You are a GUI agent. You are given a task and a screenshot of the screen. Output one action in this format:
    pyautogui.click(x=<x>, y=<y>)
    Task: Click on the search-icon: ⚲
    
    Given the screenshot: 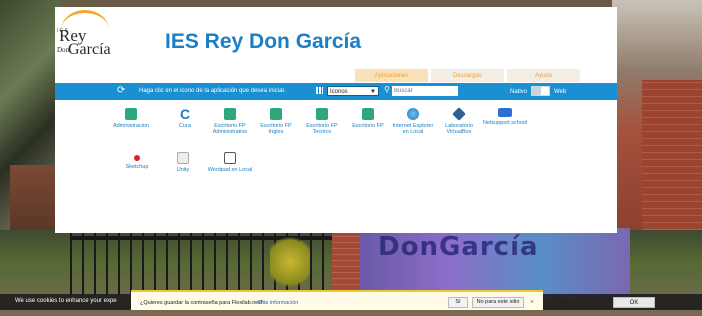 What is the action you would take?
    pyautogui.click(x=387, y=89)
    